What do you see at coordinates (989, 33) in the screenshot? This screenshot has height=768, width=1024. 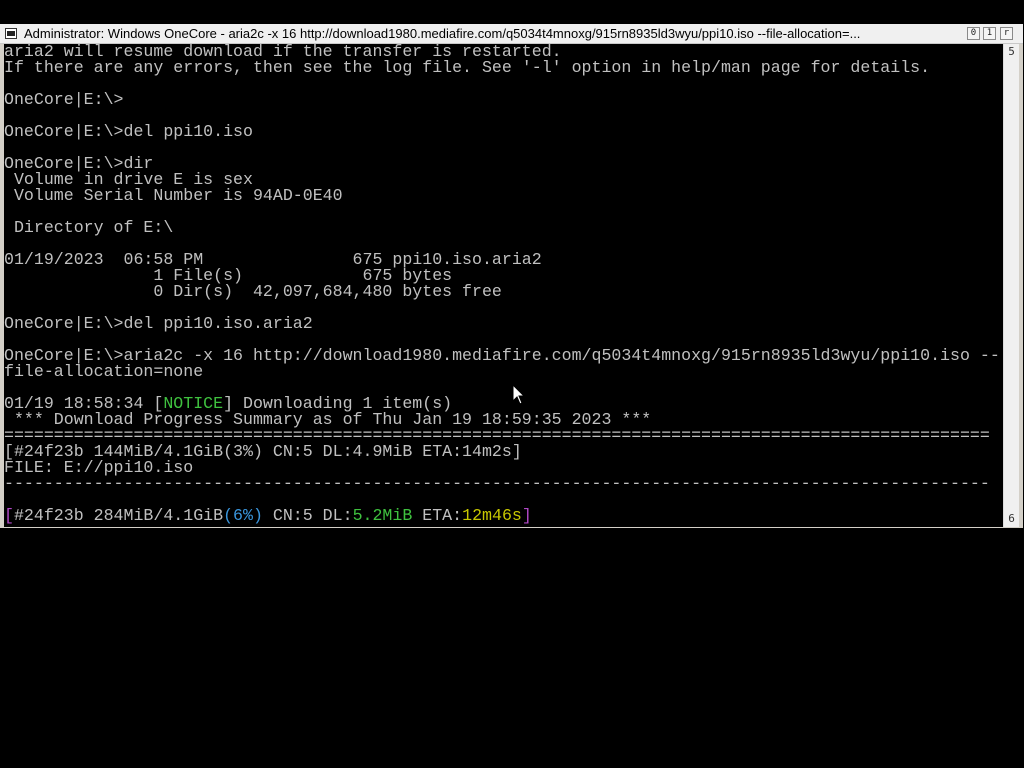 I see `maximize-button: 1` at bounding box center [989, 33].